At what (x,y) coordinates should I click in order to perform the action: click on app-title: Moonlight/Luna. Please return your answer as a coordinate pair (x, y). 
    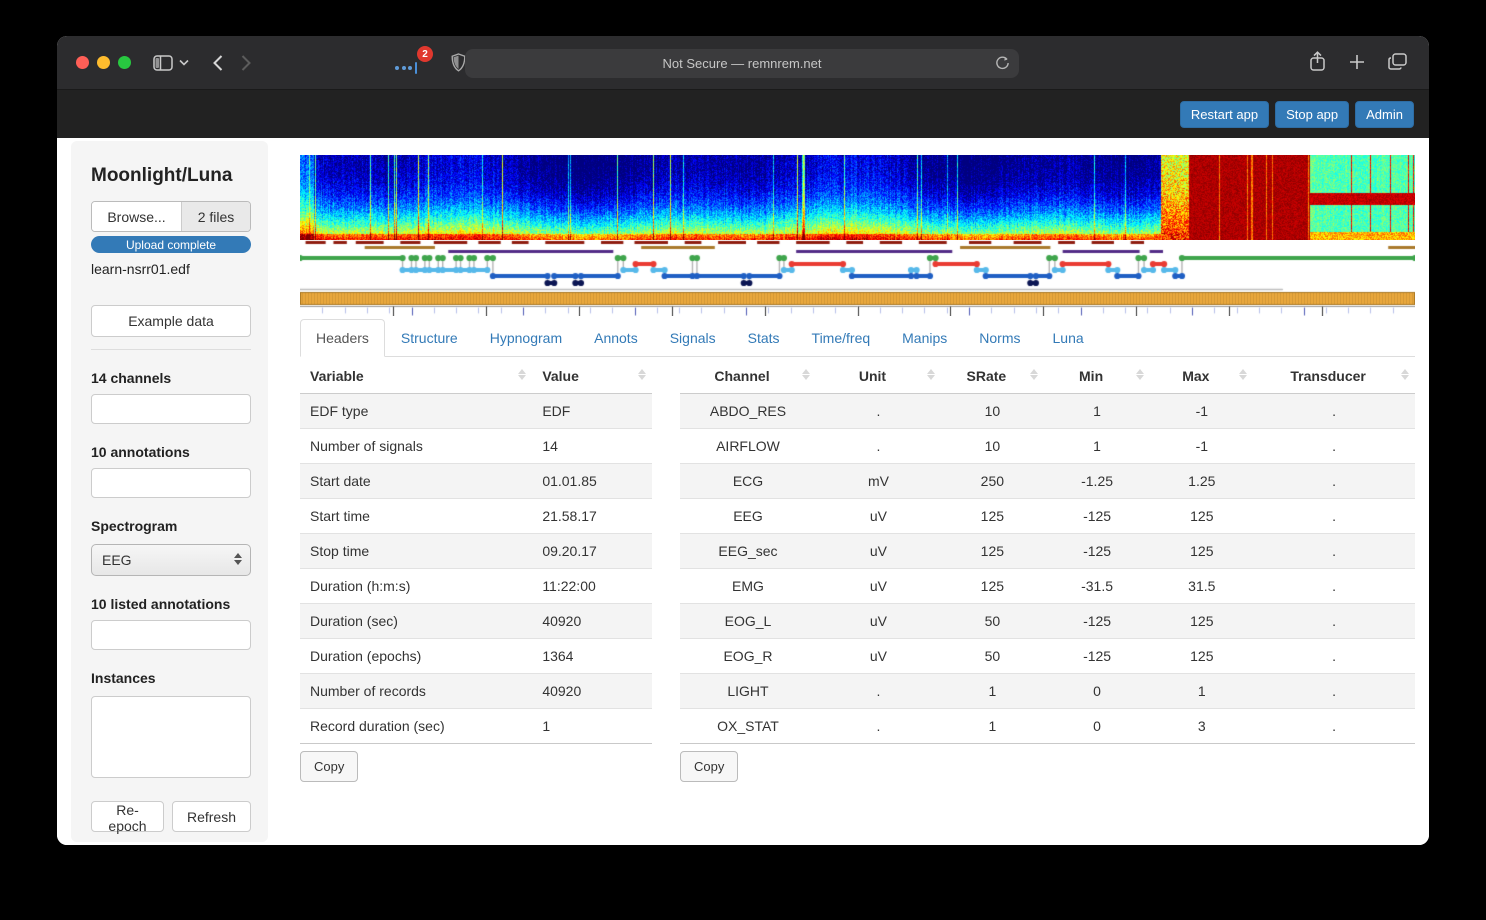
    Looking at the image, I should click on (162, 175).